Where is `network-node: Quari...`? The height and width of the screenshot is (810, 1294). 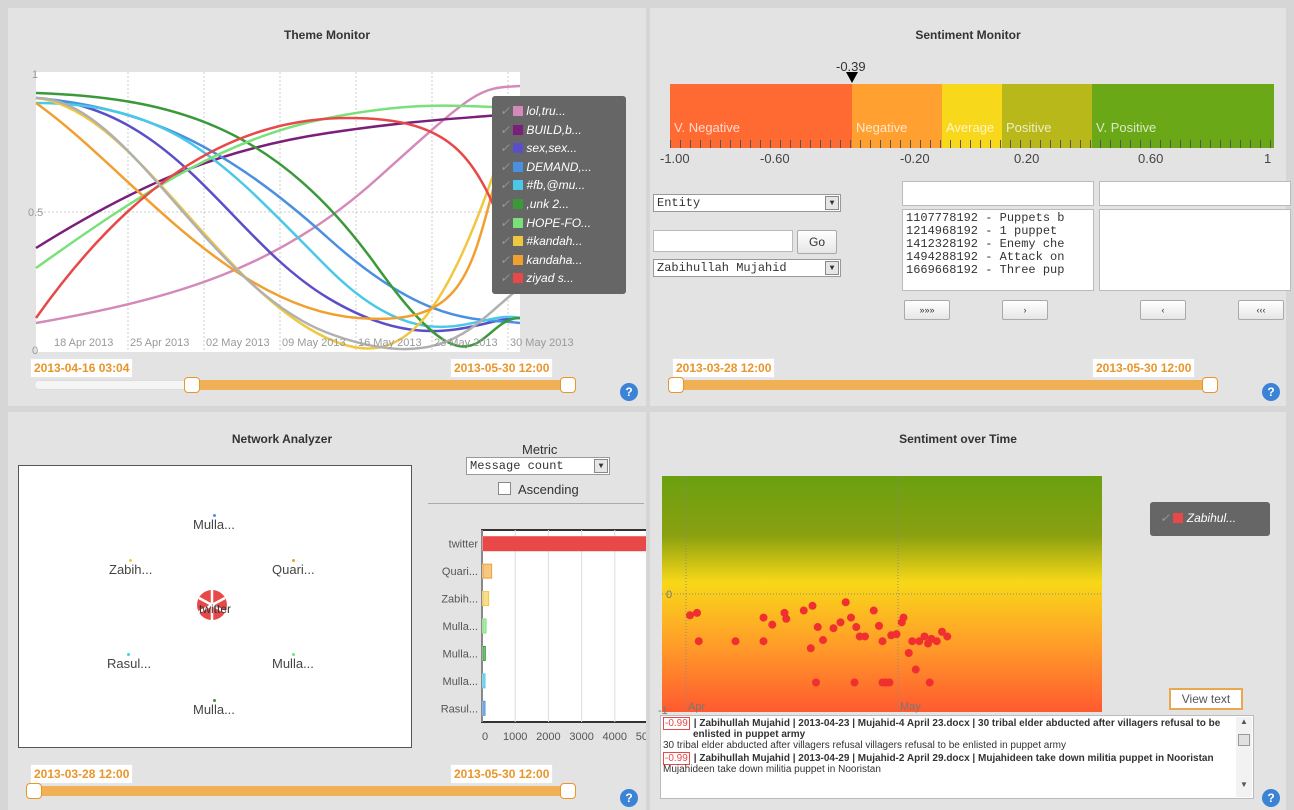
network-node: Quari... is located at coordinates (293, 568).